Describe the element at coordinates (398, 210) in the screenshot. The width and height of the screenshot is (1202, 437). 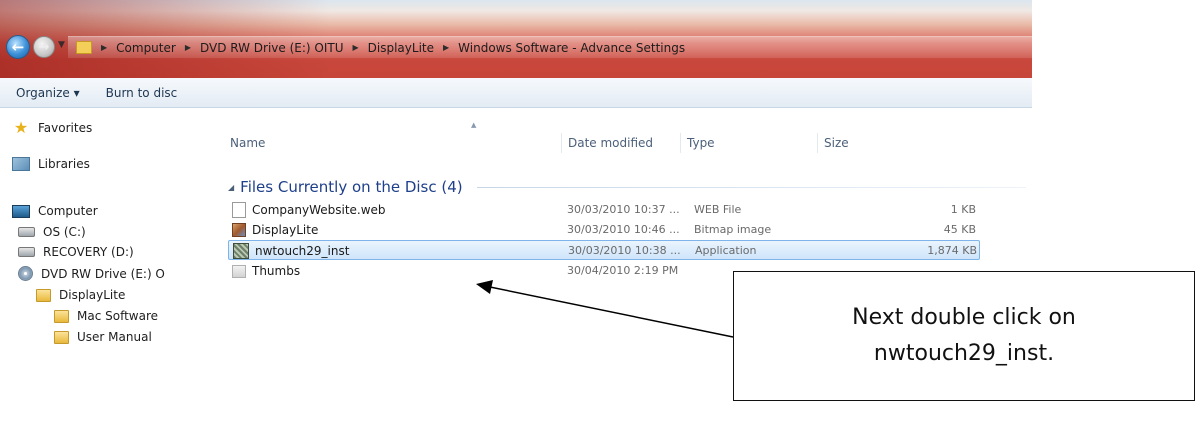
I see `file-name-cell: CompanyWebsite.web` at that location.